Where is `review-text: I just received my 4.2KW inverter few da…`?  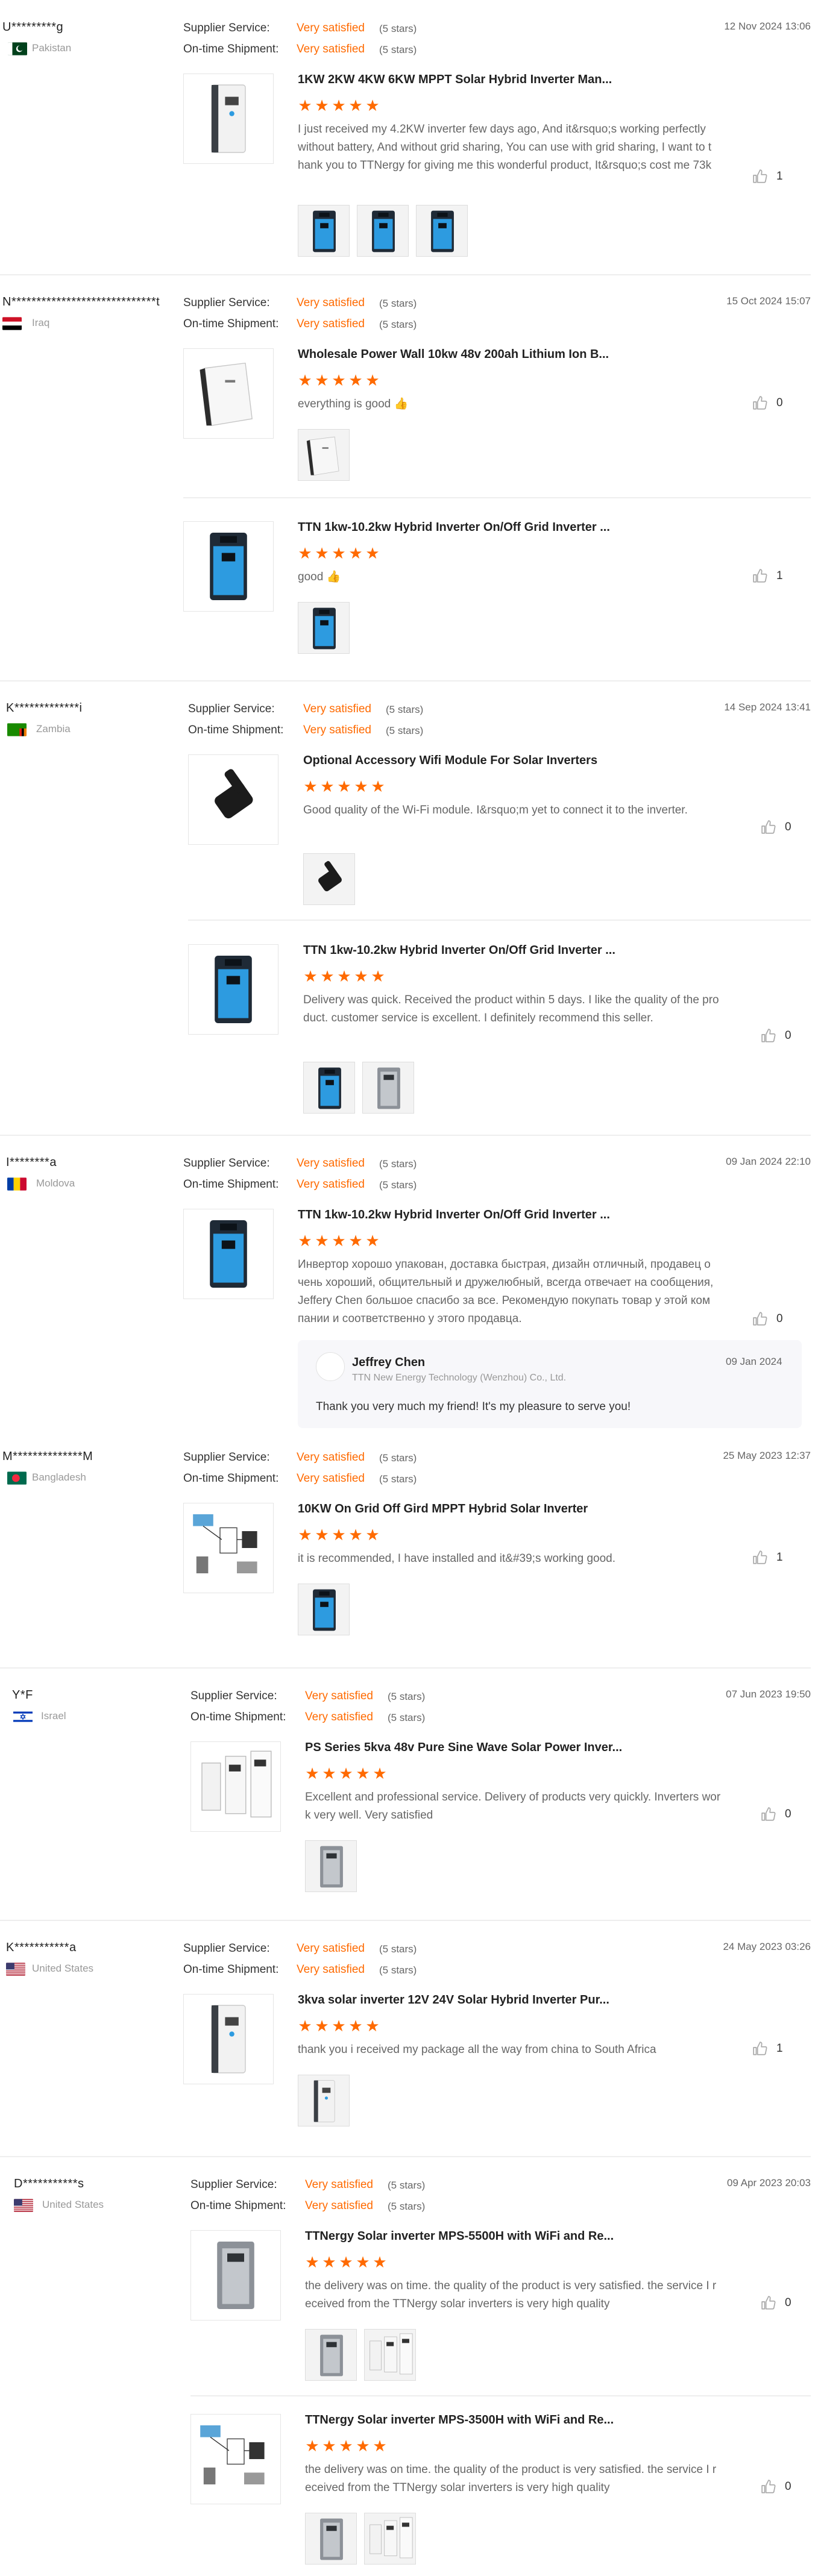
review-text: I just received my 4.2KW inverter few da… is located at coordinates (505, 147).